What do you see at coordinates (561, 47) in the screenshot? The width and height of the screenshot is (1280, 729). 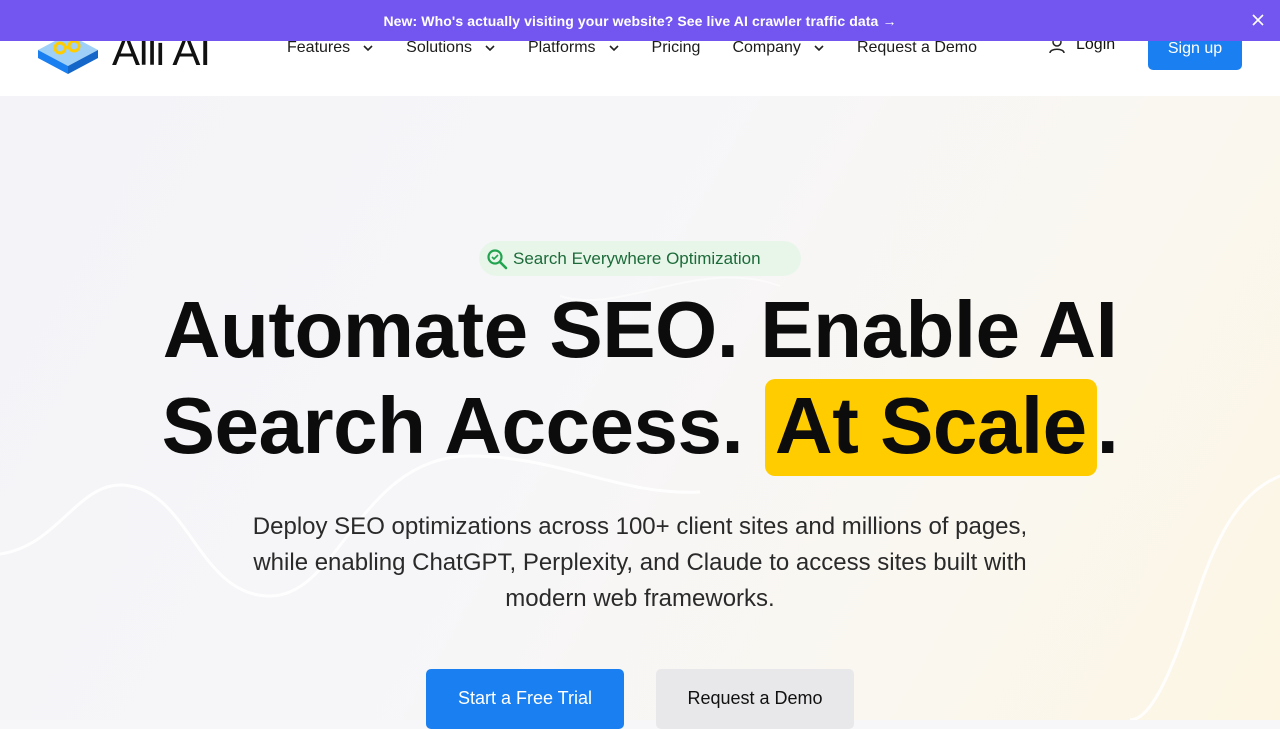 I see `nav-item-label: Platforms` at bounding box center [561, 47].